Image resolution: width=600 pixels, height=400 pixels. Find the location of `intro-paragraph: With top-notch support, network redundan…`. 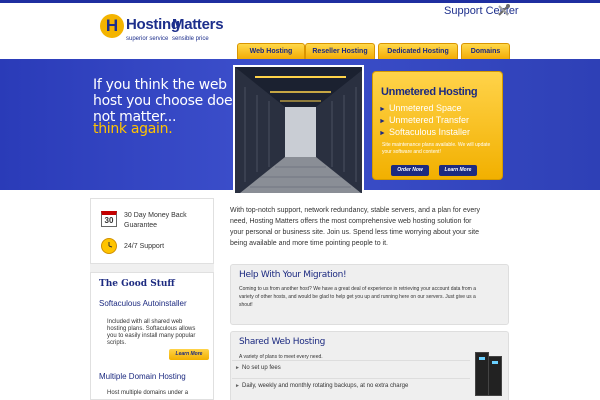

intro-paragraph: With top-notch support, network redundan… is located at coordinates (370, 227).